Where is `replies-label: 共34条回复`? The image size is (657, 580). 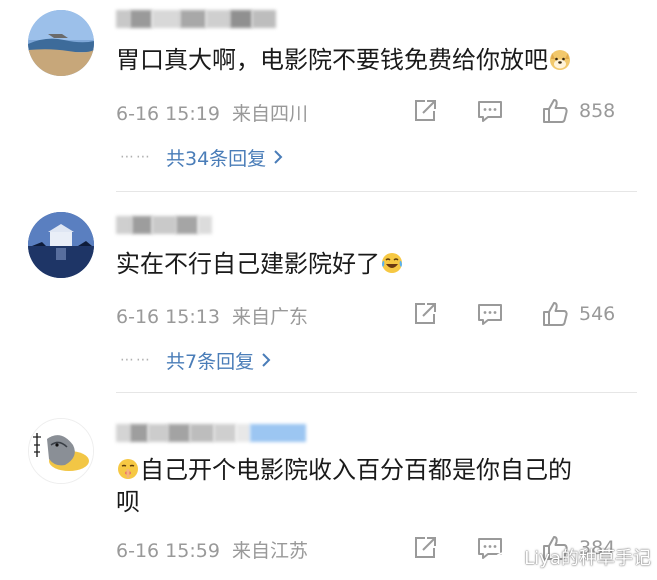
replies-label: 共34条回复 is located at coordinates (216, 158).